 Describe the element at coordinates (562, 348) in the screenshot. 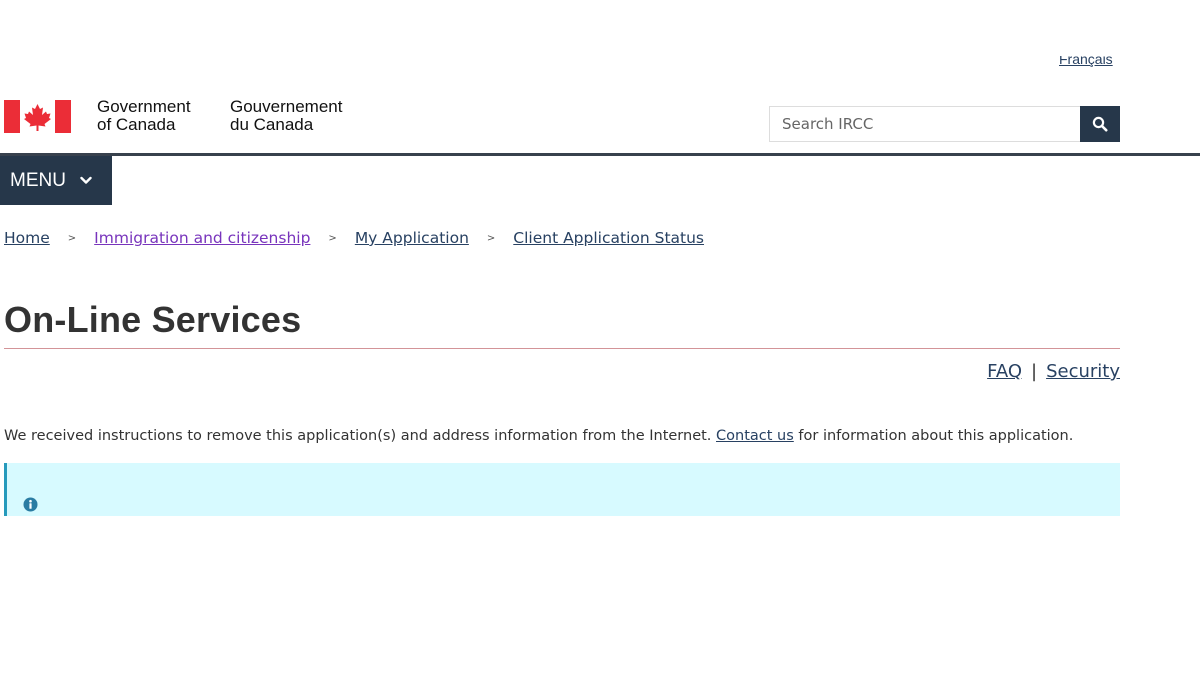

I see `title-divider` at that location.